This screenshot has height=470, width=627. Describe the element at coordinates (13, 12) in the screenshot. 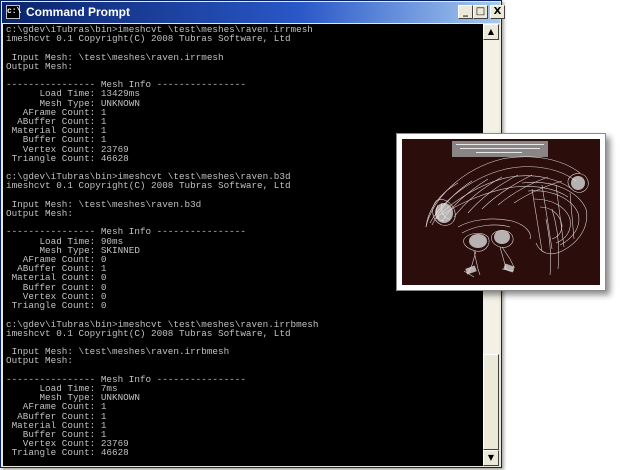

I see `cmd-icon: c:\` at that location.